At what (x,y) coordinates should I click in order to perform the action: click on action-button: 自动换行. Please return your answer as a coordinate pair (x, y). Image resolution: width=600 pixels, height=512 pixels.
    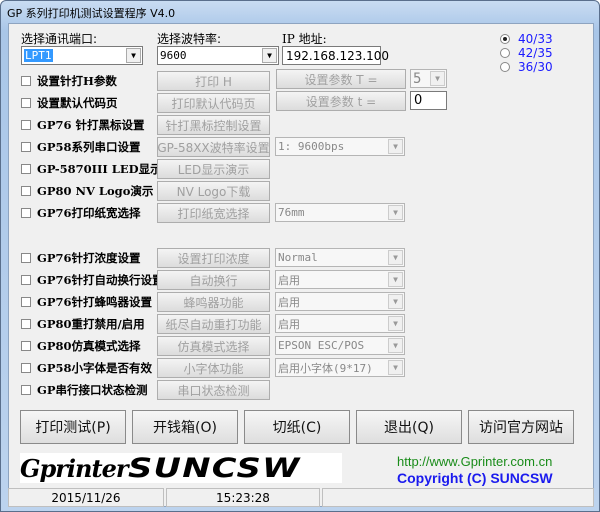
    Looking at the image, I should click on (213, 280).